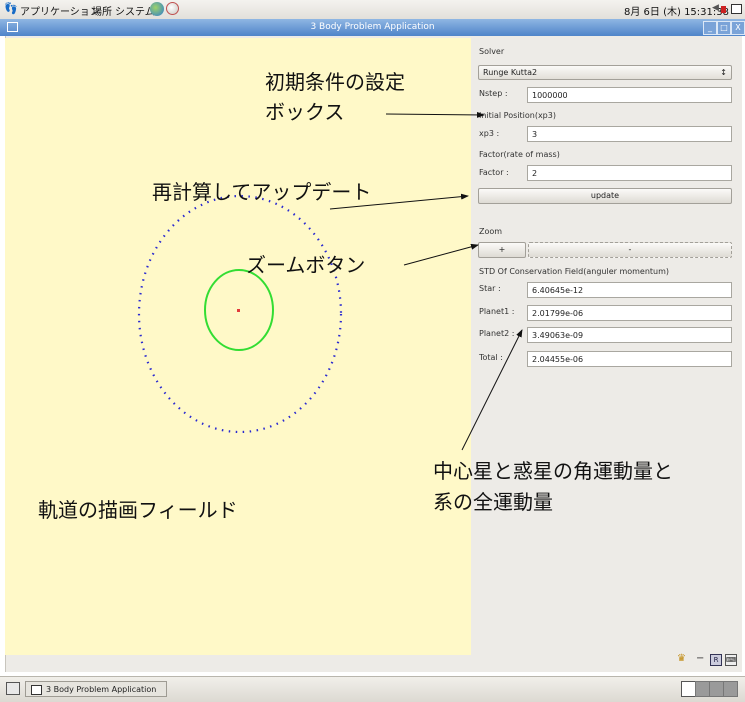 Image resolution: width=745 pixels, height=702 pixels. What do you see at coordinates (510, 72) in the screenshot?
I see `solver-method-value: Runge Kutta2` at bounding box center [510, 72].